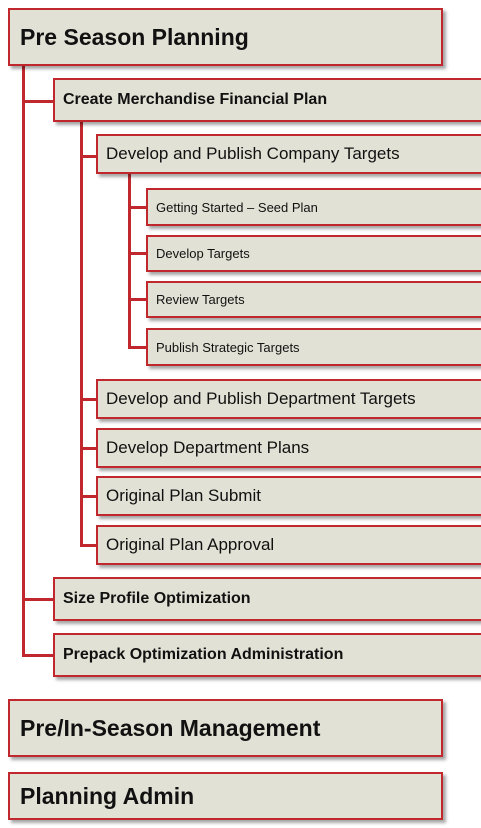 The image size is (481, 828). What do you see at coordinates (88, 399) in the screenshot?
I see `connector-branch-department-targets` at bounding box center [88, 399].